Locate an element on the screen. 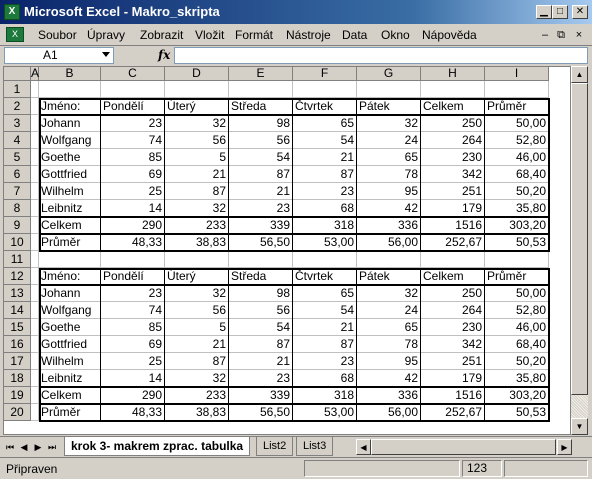  row-header: 1 is located at coordinates (17, 89).